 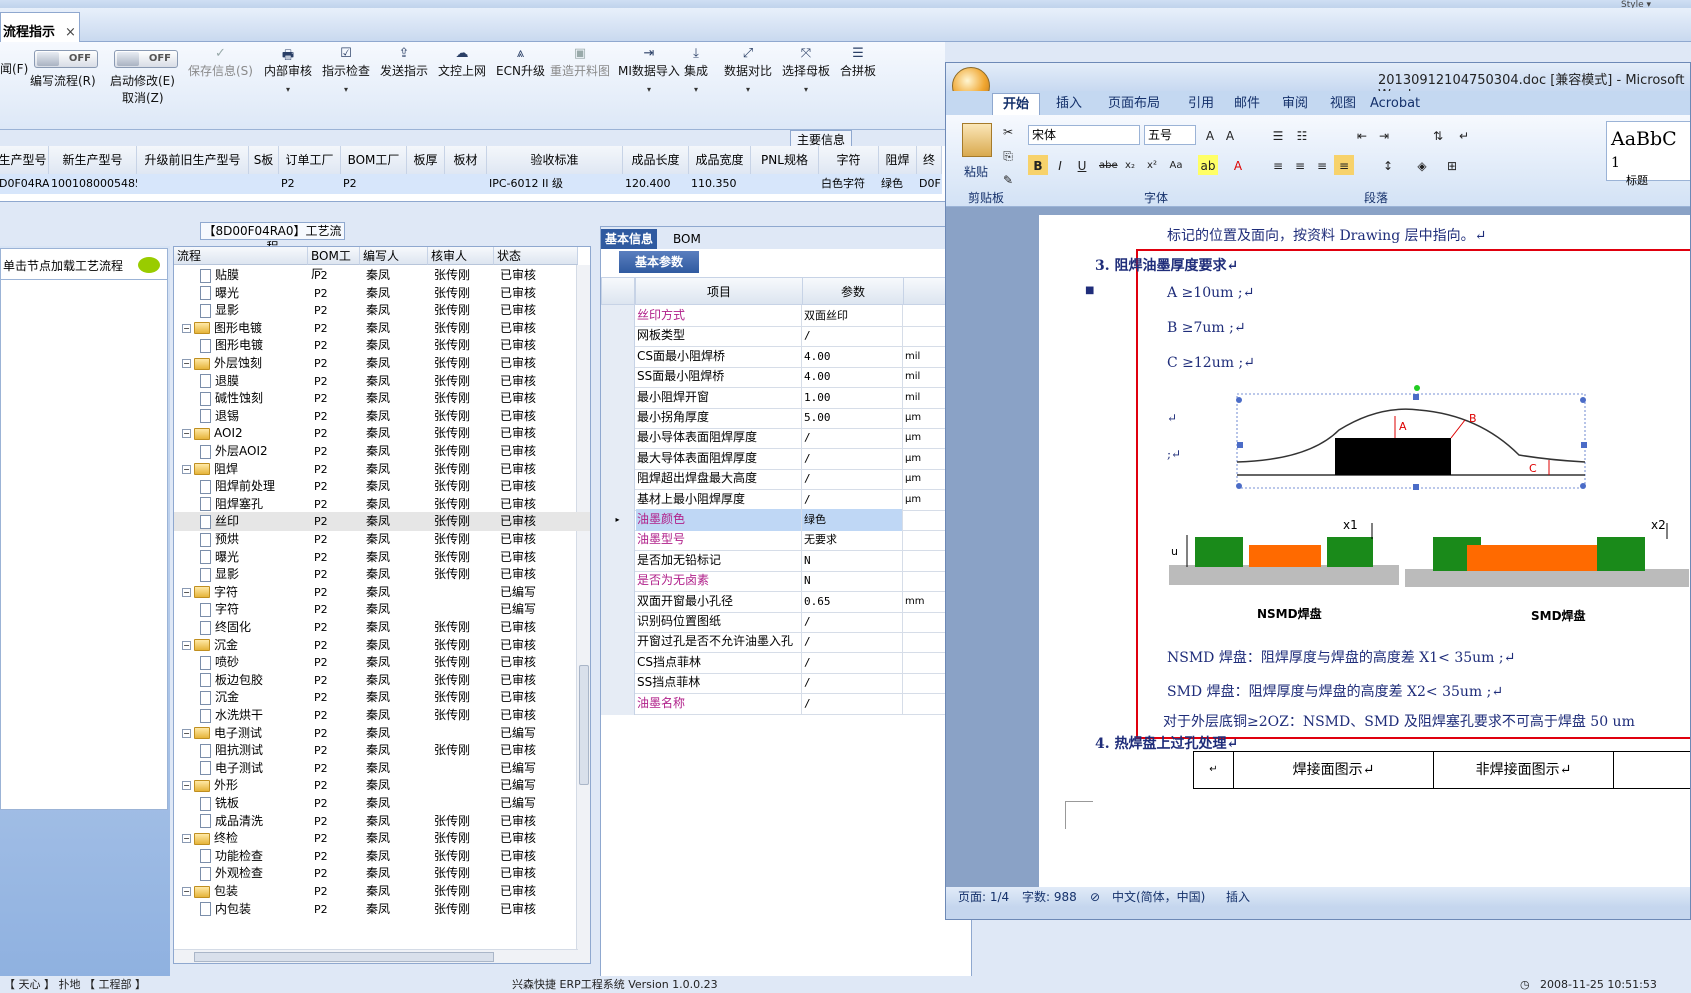 I want to click on tree-col-header: 状态, so click(x=536, y=256).